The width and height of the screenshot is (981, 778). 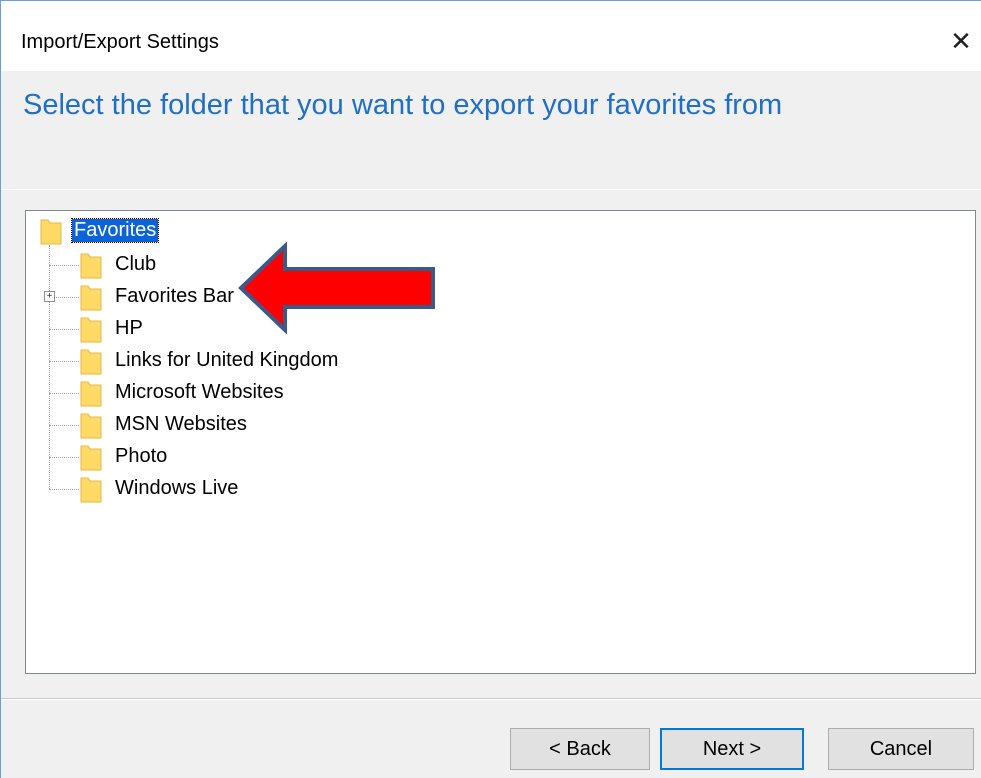 What do you see at coordinates (491, 699) in the screenshot?
I see `footer-divider-highlight` at bounding box center [491, 699].